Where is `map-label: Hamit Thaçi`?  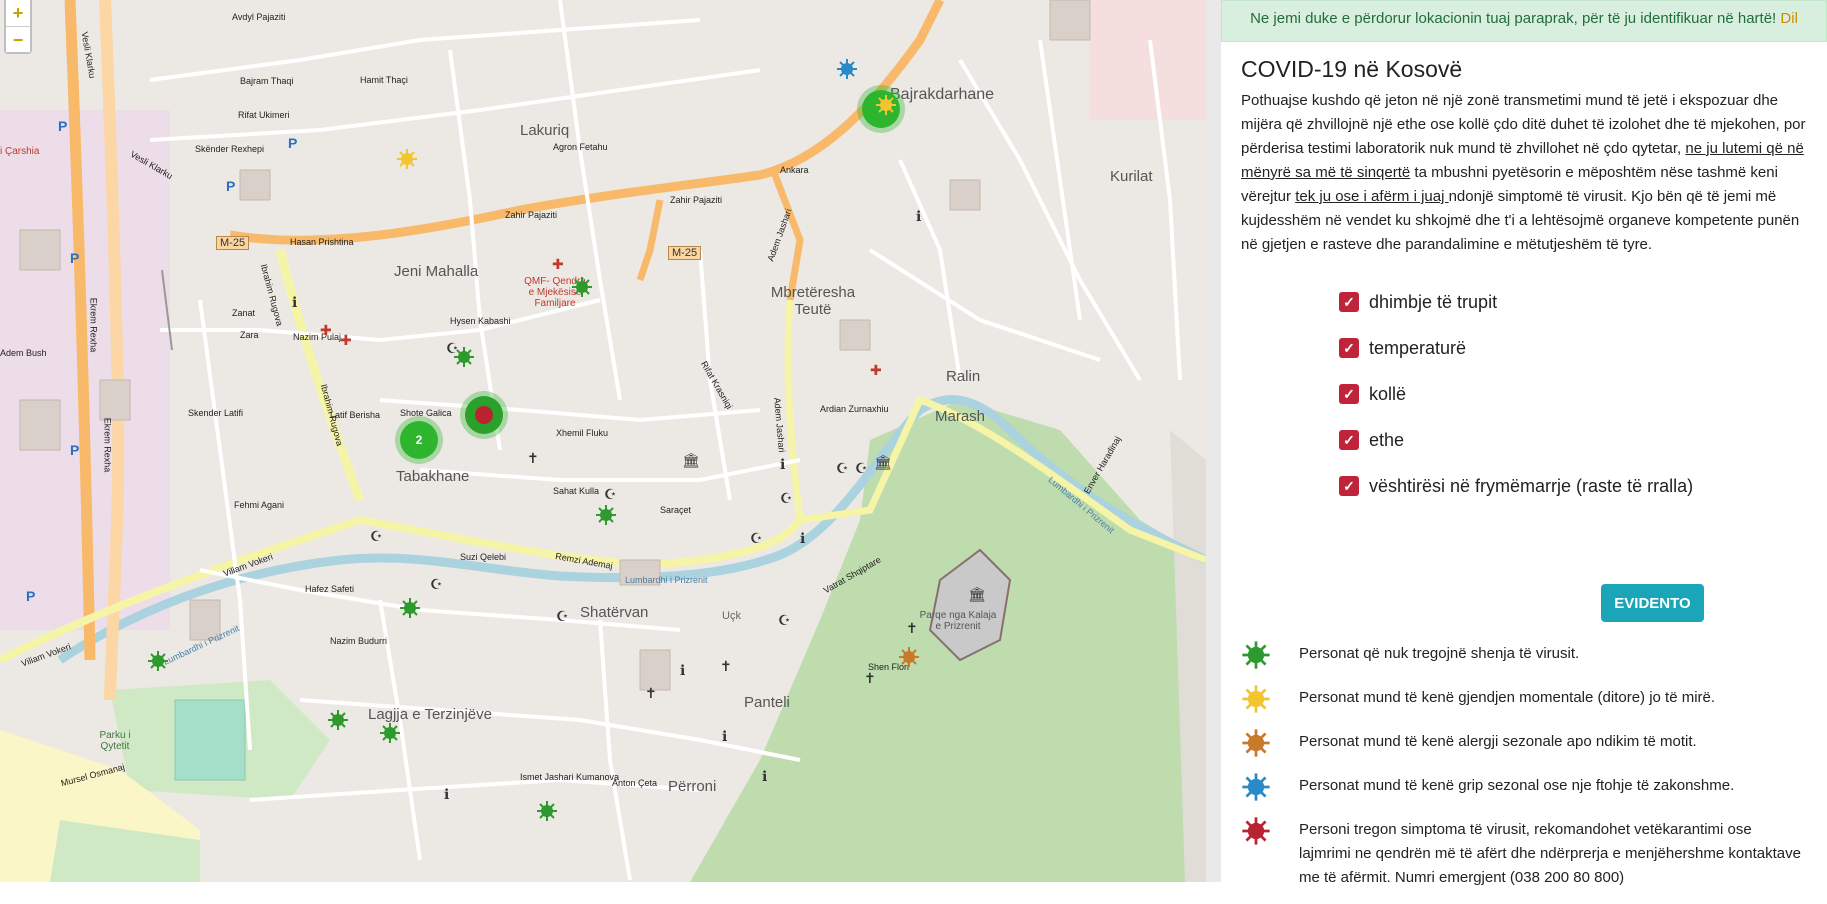
map-label: Hamit Thaçi is located at coordinates (384, 80).